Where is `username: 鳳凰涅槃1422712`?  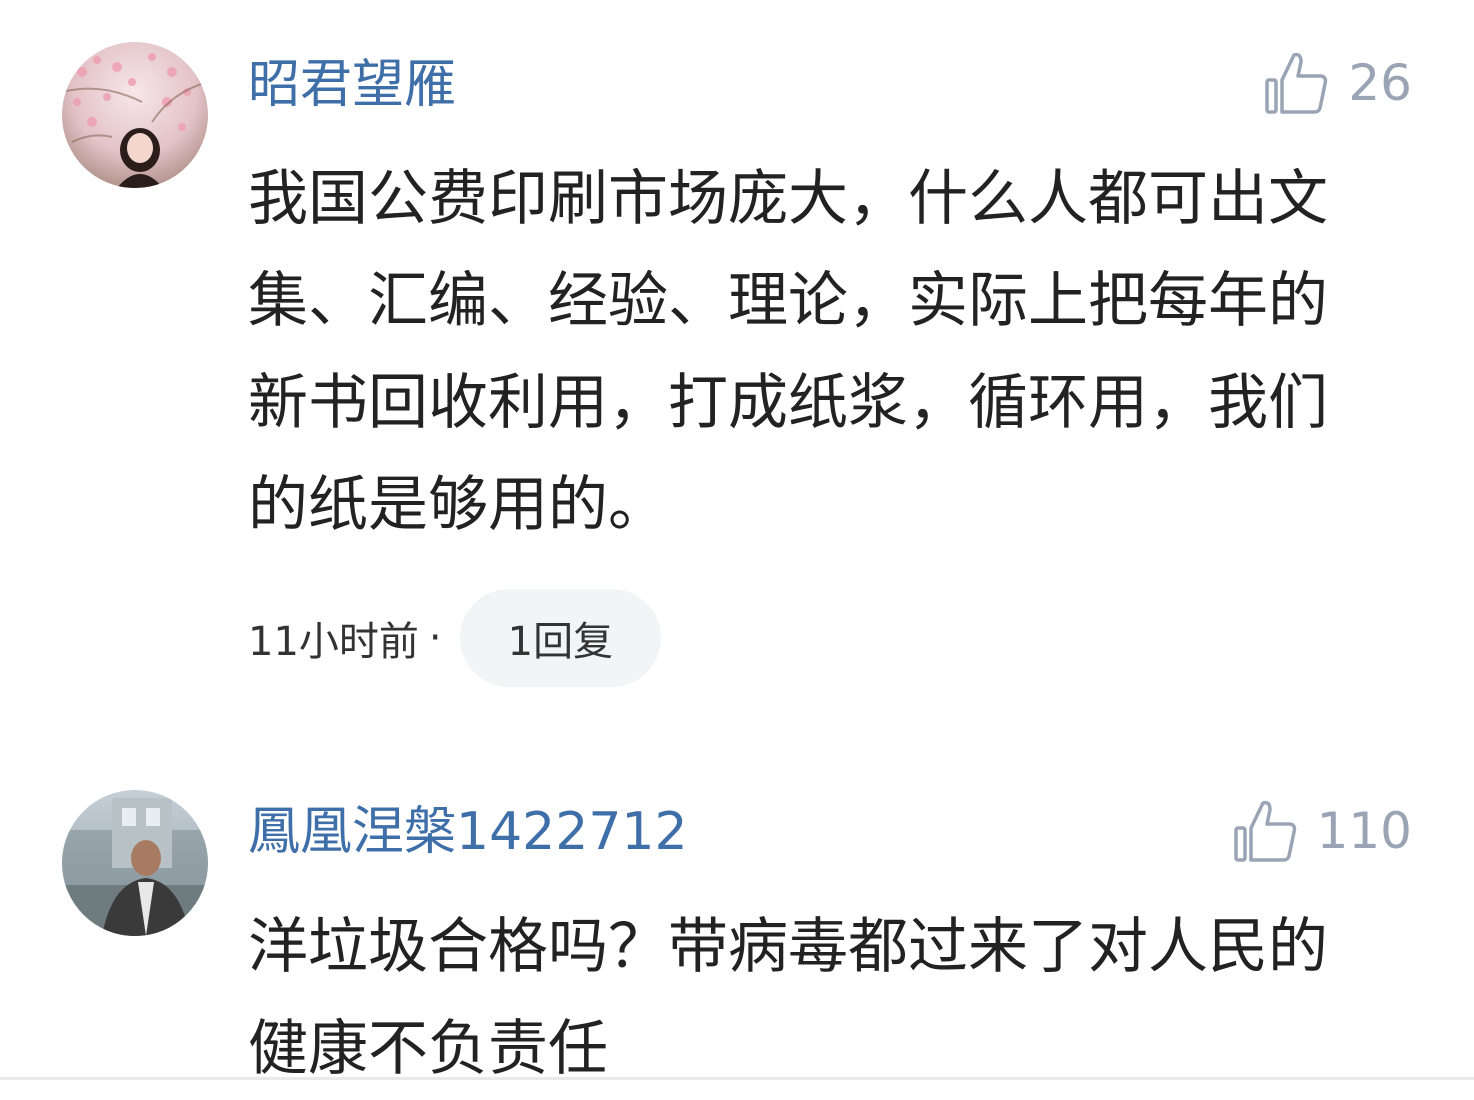
username: 鳳凰涅槃1422712 is located at coordinates (468, 832).